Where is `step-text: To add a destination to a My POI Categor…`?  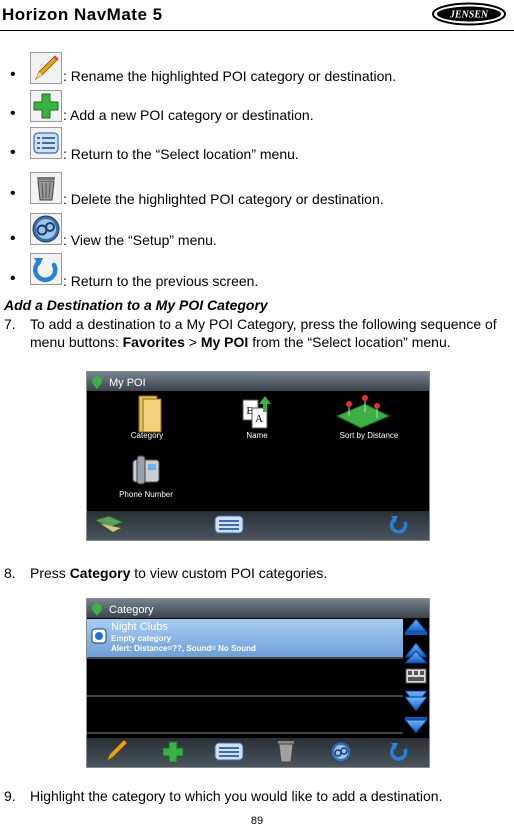 step-text: To add a destination to a My POI Categor… is located at coordinates (263, 333).